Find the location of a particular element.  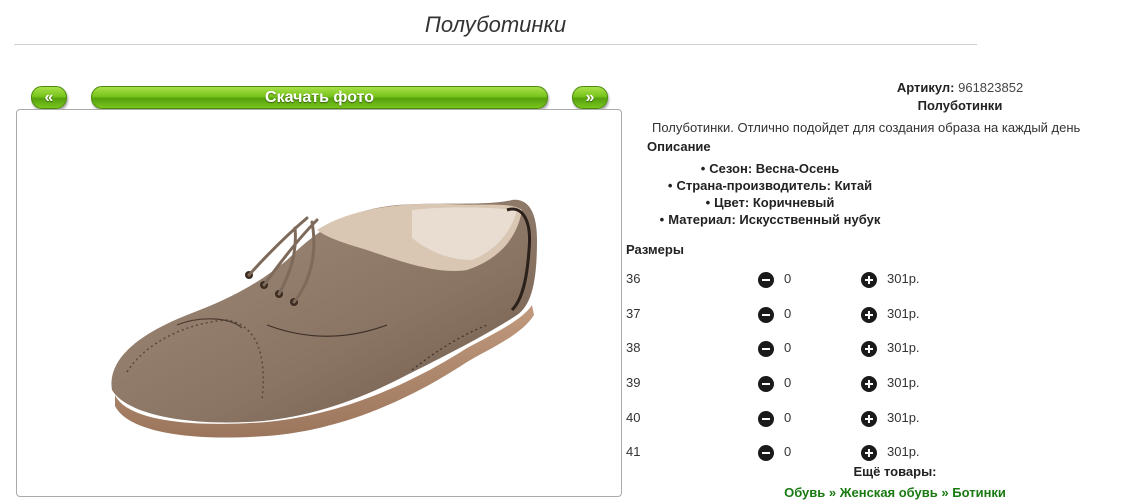

download-photo-button: Скачать фото is located at coordinates (319, 97).